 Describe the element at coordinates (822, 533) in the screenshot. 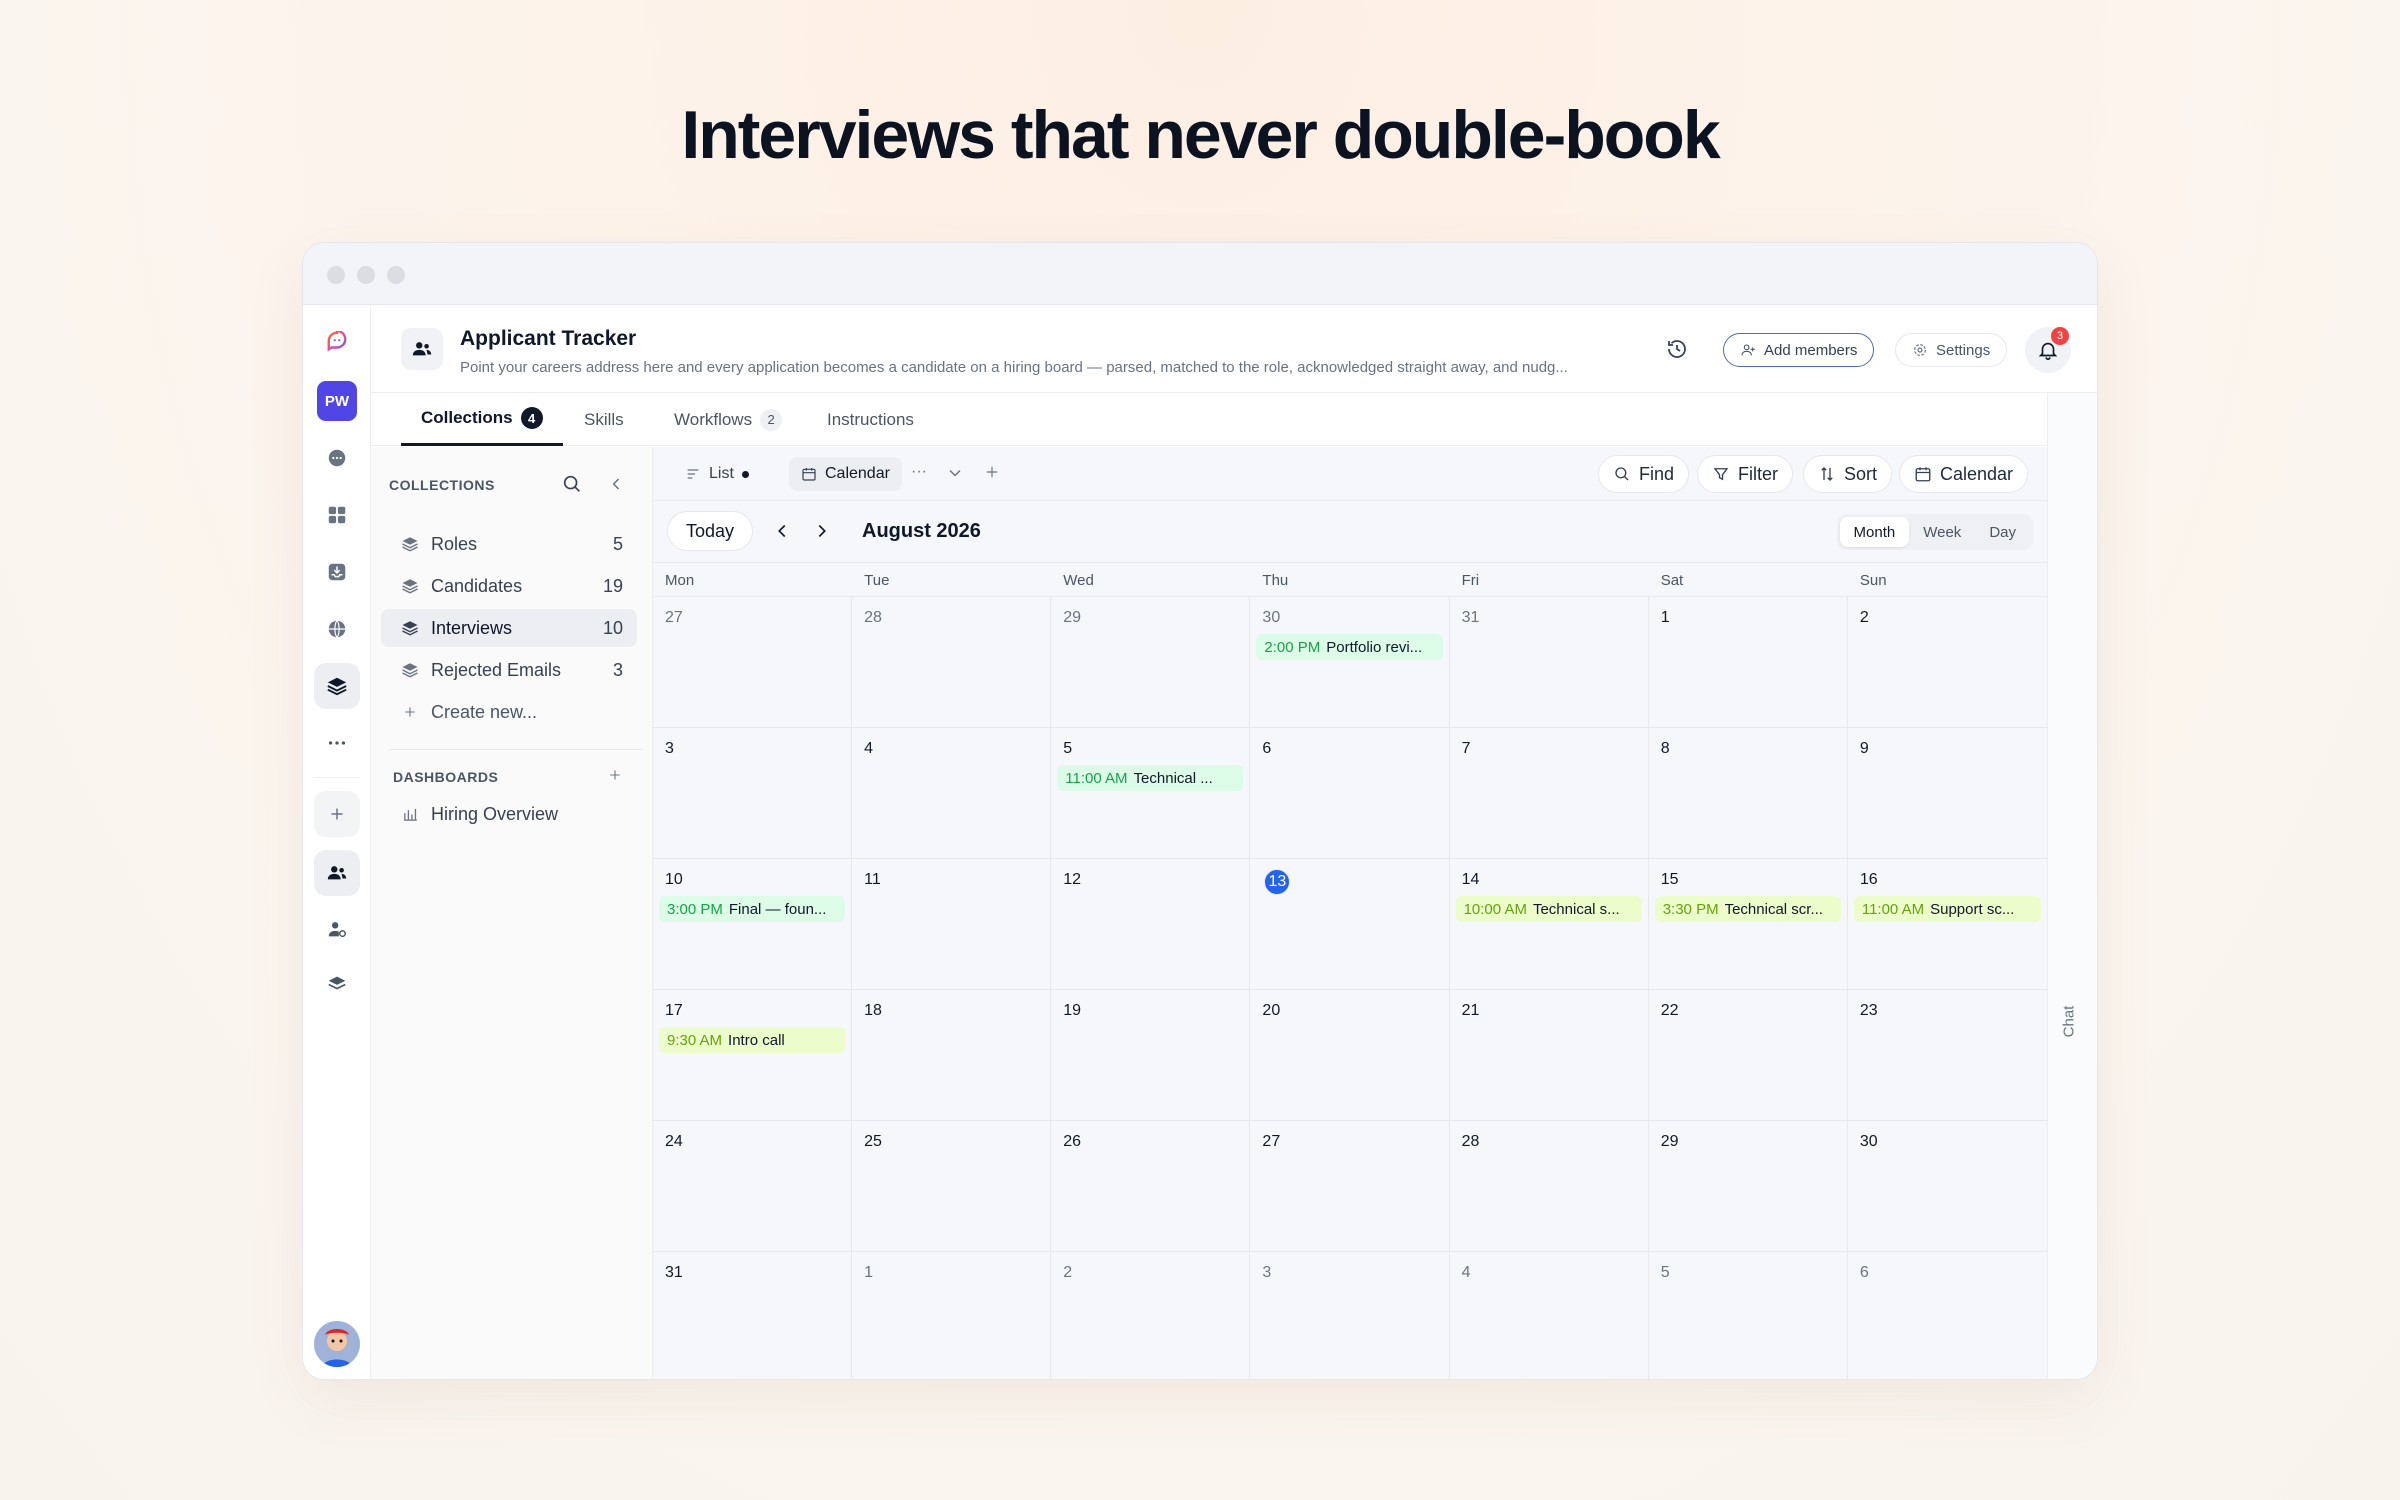

I see `next-month-icon` at that location.